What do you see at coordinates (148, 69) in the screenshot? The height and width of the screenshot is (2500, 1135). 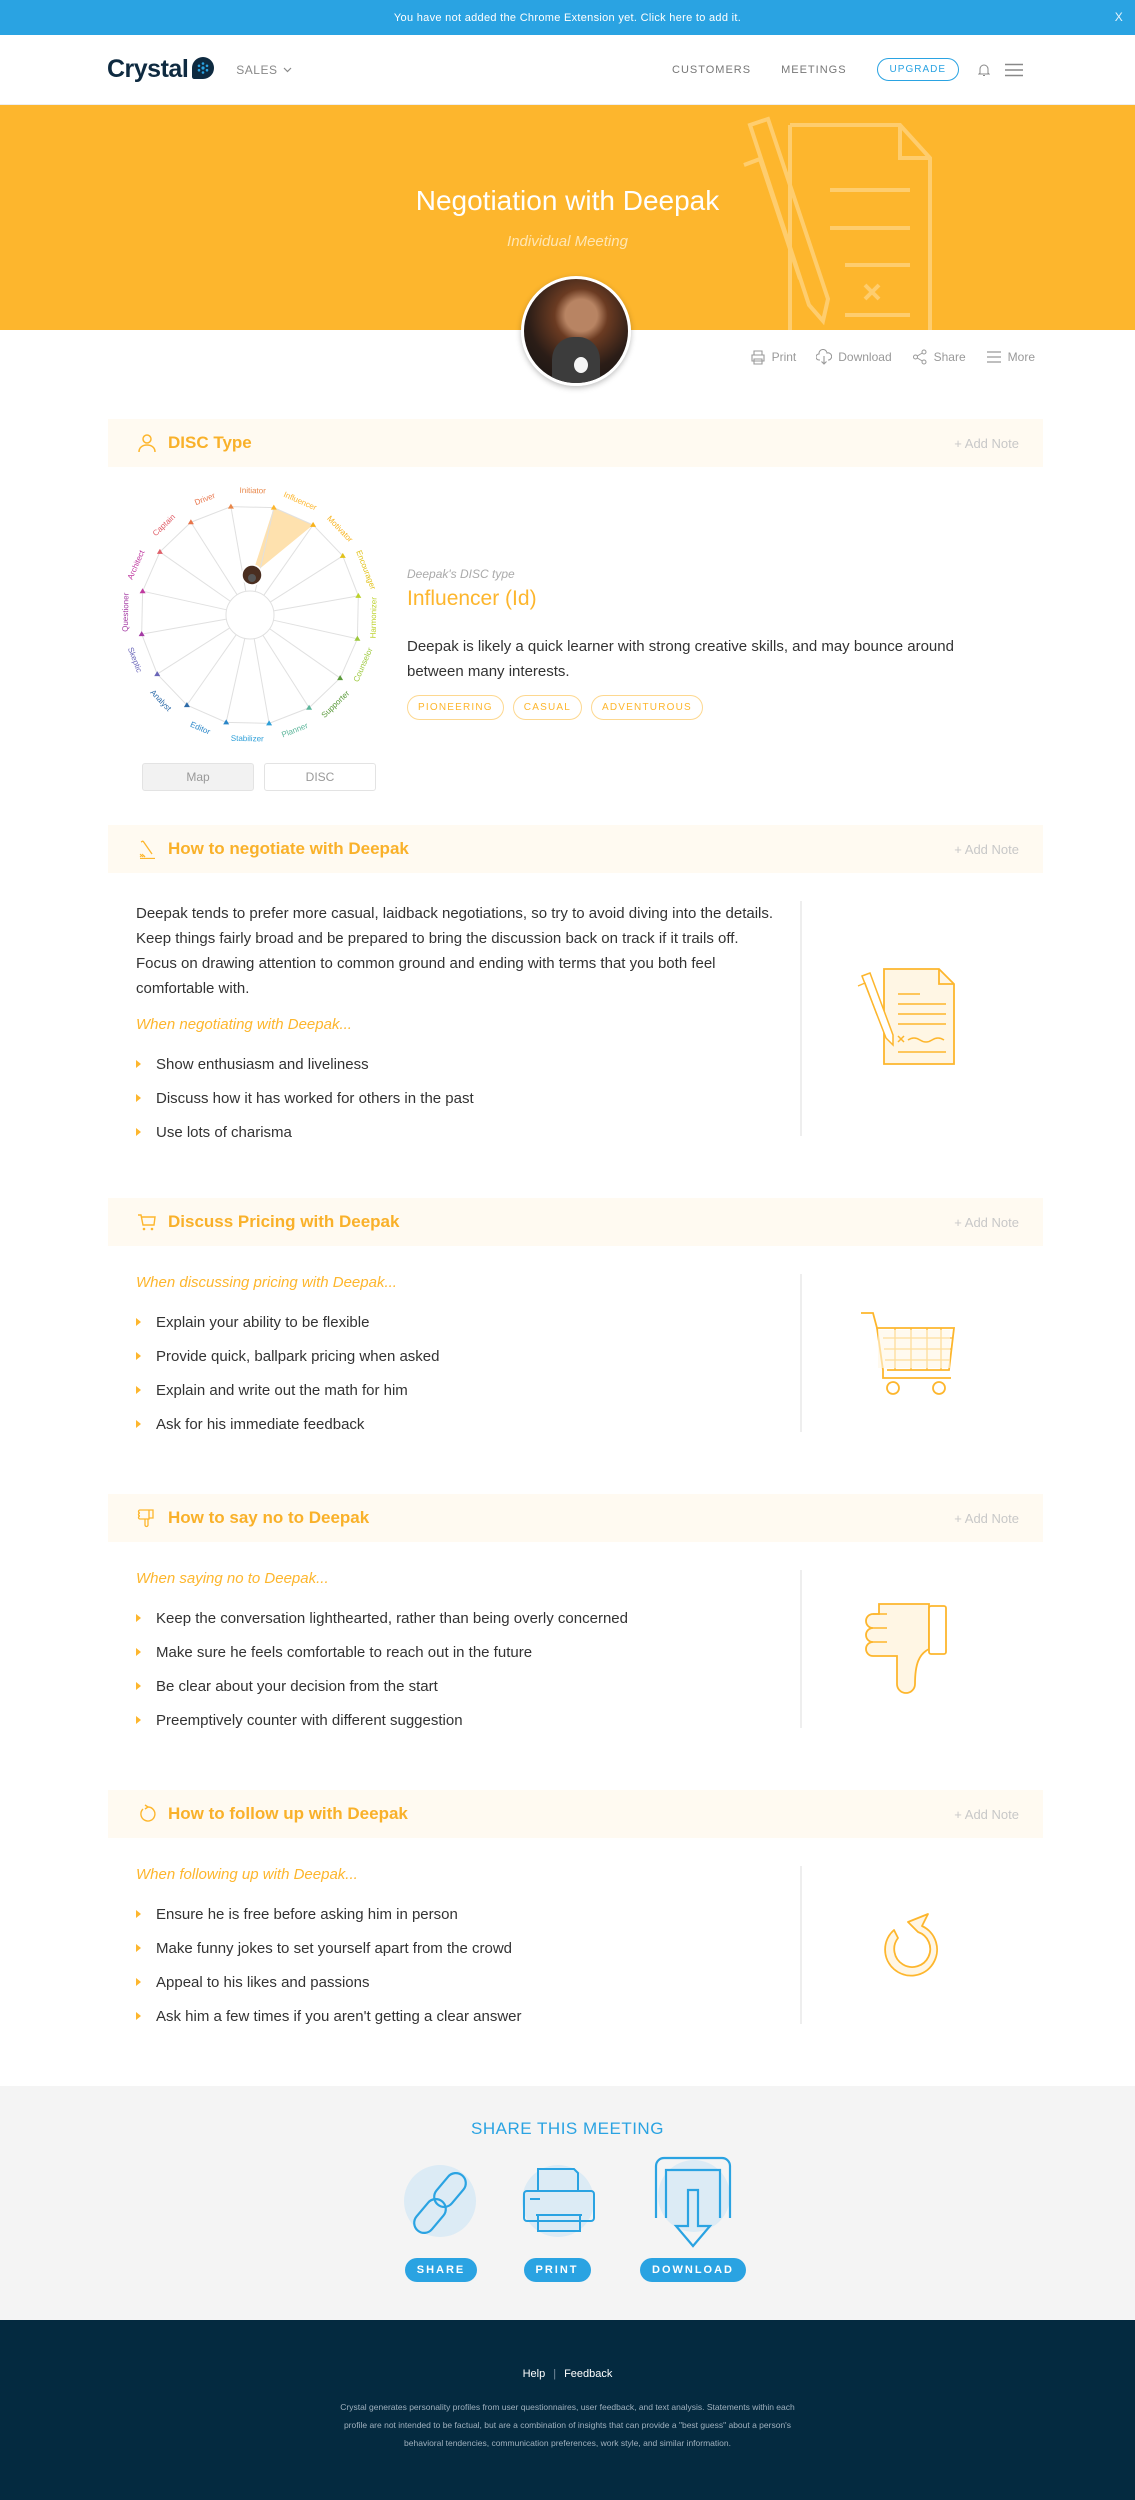 I see `brand-name: Crystal` at bounding box center [148, 69].